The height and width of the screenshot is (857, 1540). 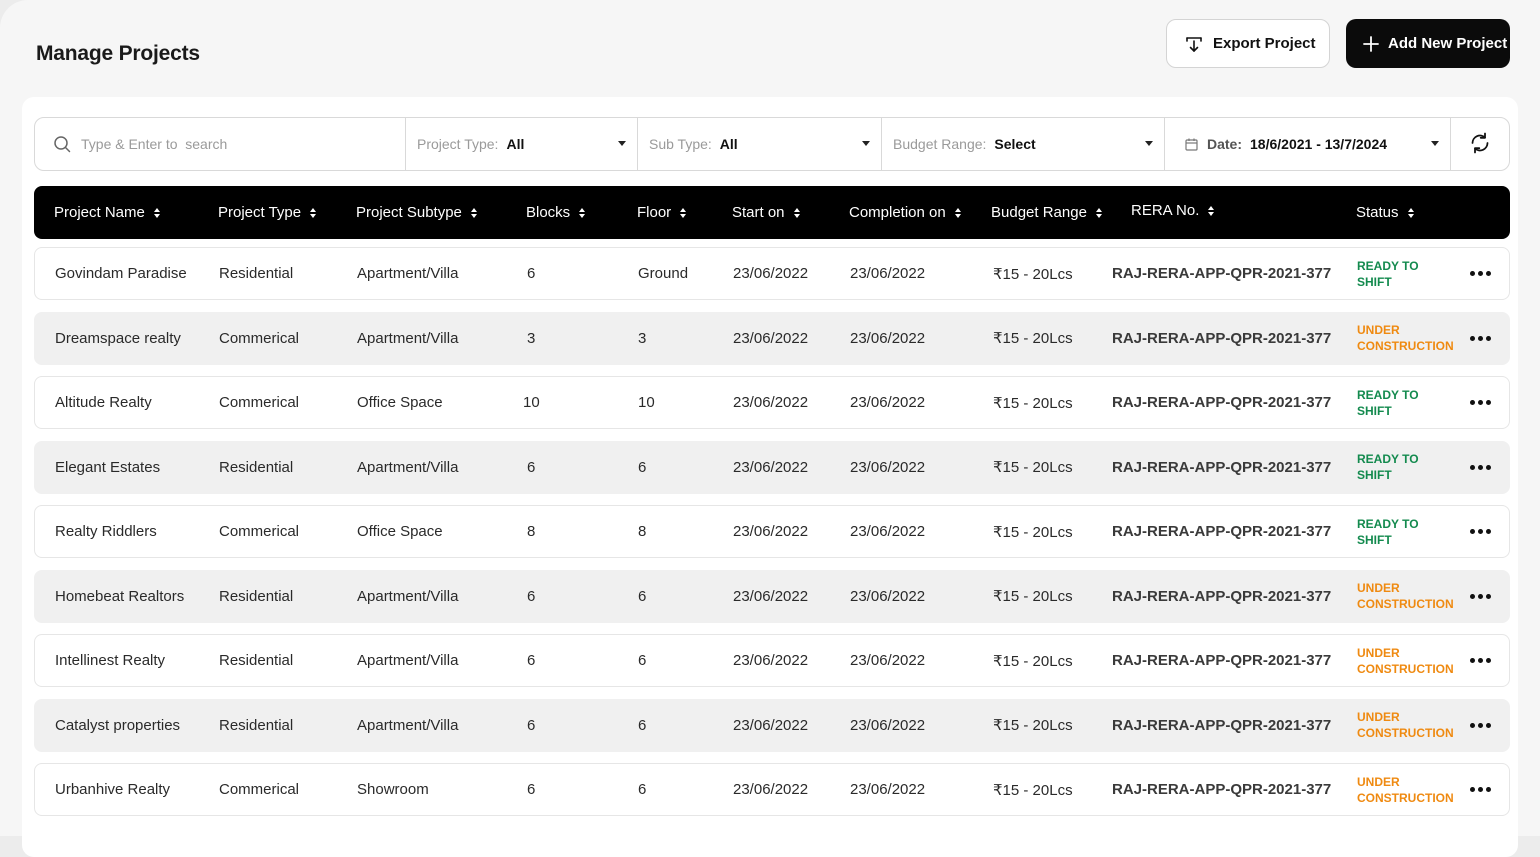 What do you see at coordinates (267, 212) in the screenshot?
I see `column-header-project-type: Project Type` at bounding box center [267, 212].